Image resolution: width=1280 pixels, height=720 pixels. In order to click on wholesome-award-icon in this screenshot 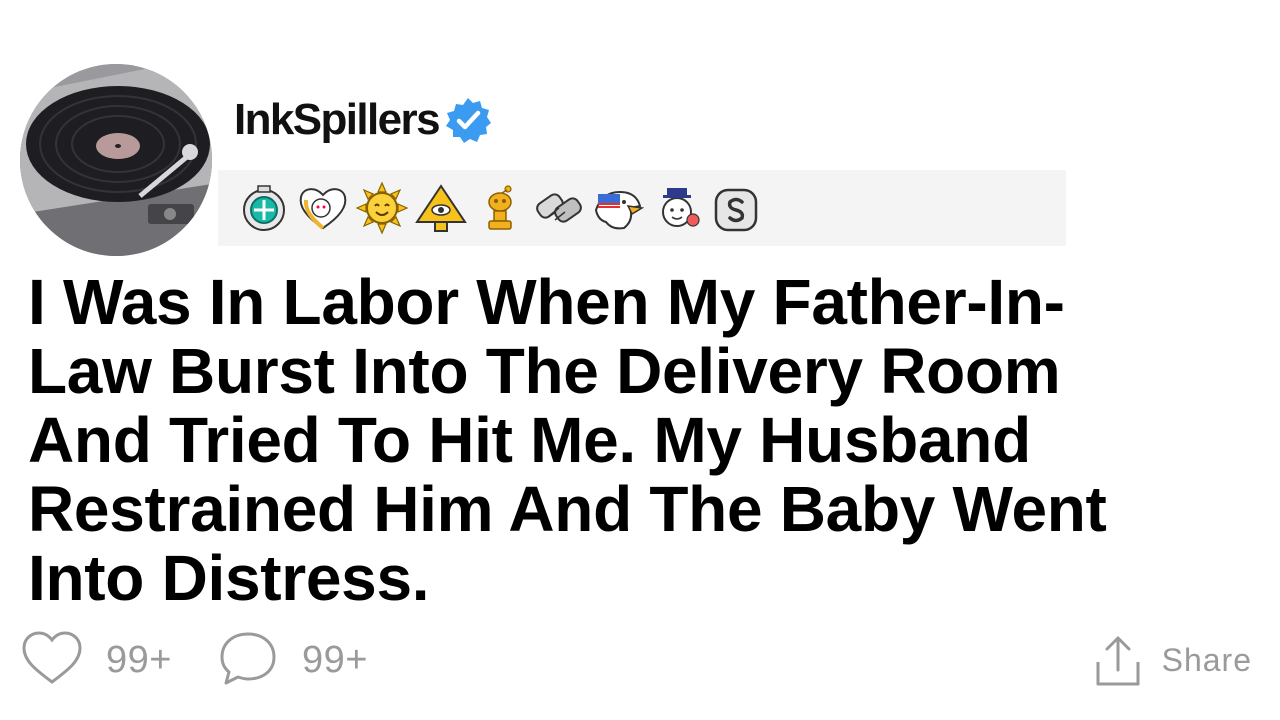, I will do `click(323, 208)`.